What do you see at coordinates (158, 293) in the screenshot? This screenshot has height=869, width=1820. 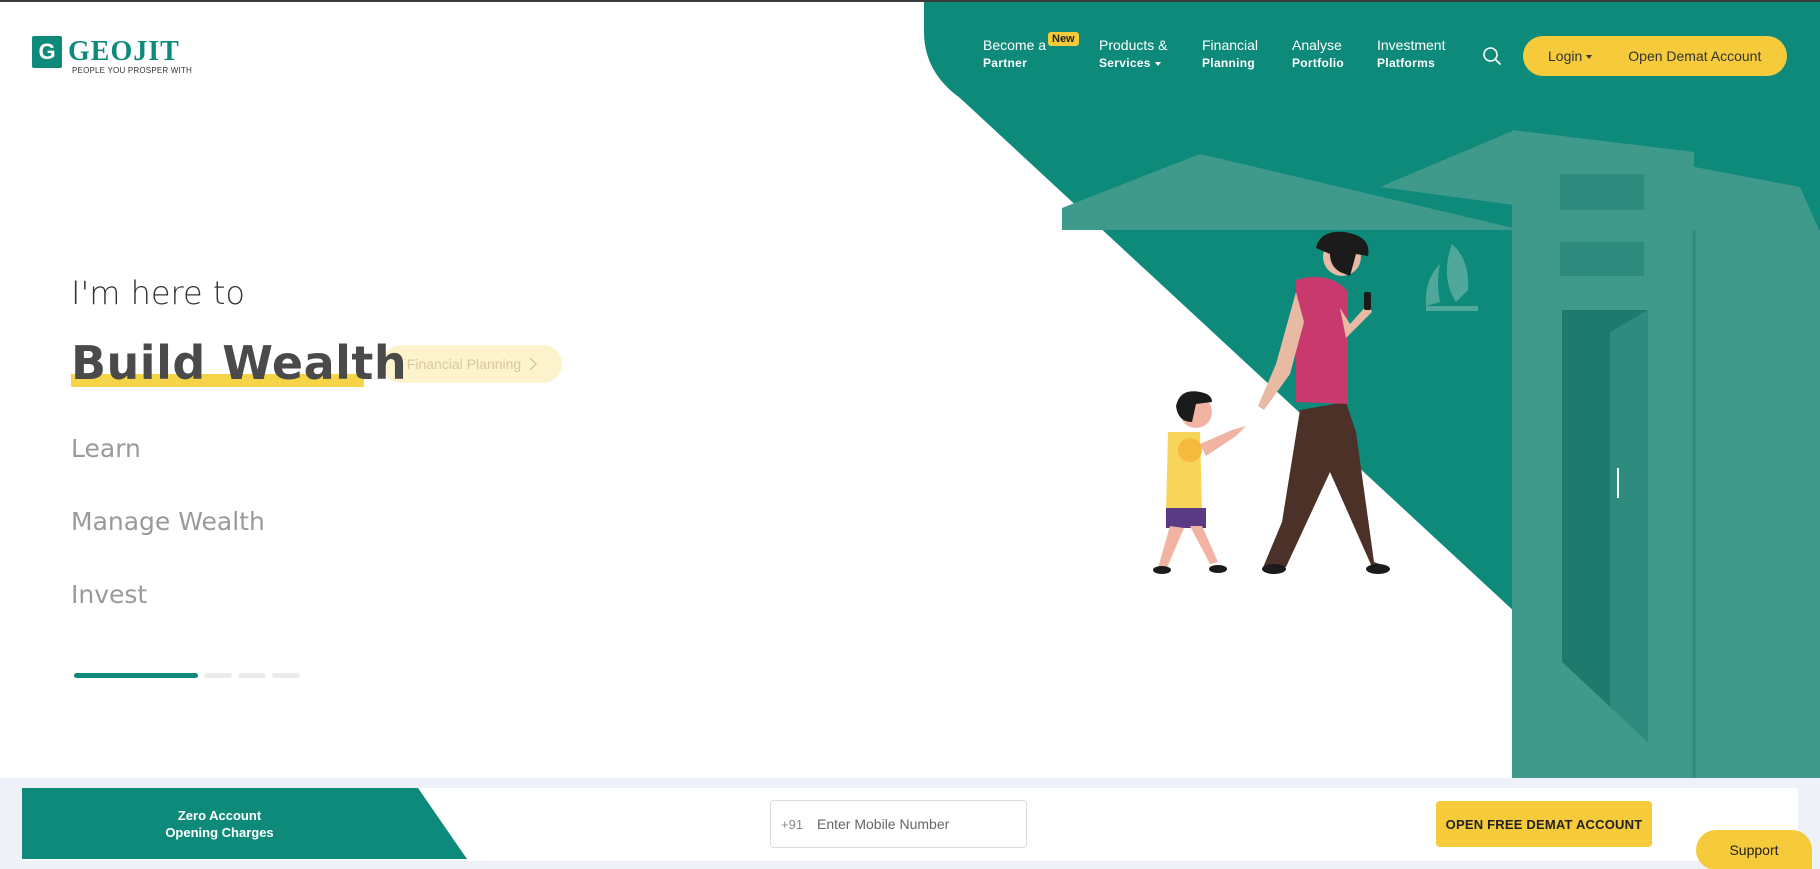 I see `hero-intro: I'm here to` at bounding box center [158, 293].